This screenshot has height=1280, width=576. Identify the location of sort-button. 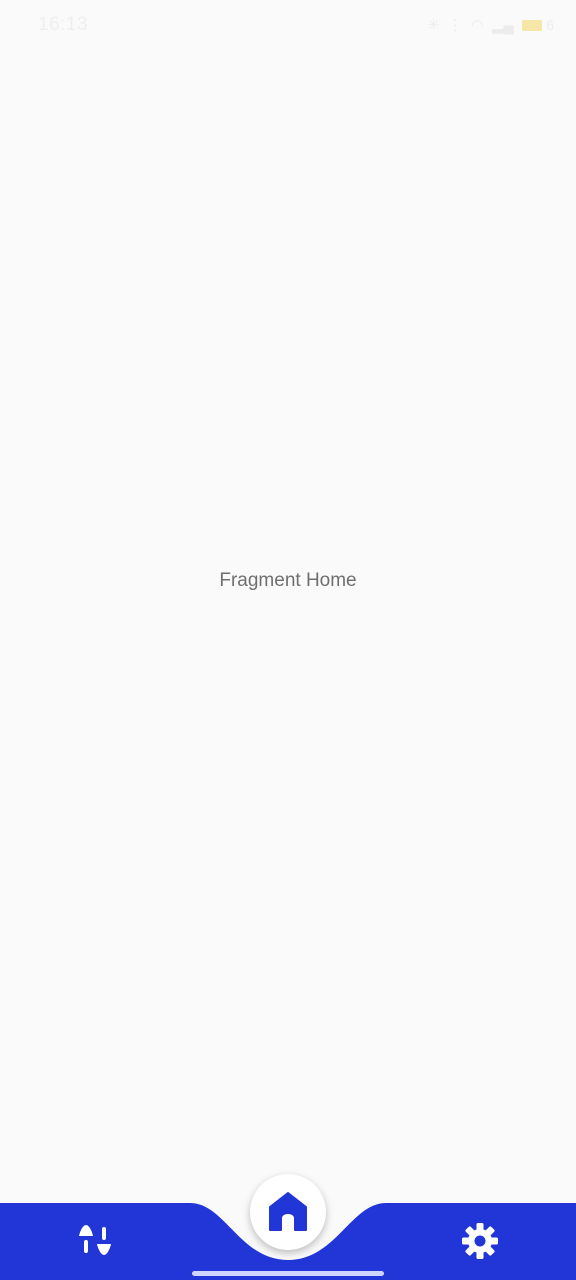
(96, 1241).